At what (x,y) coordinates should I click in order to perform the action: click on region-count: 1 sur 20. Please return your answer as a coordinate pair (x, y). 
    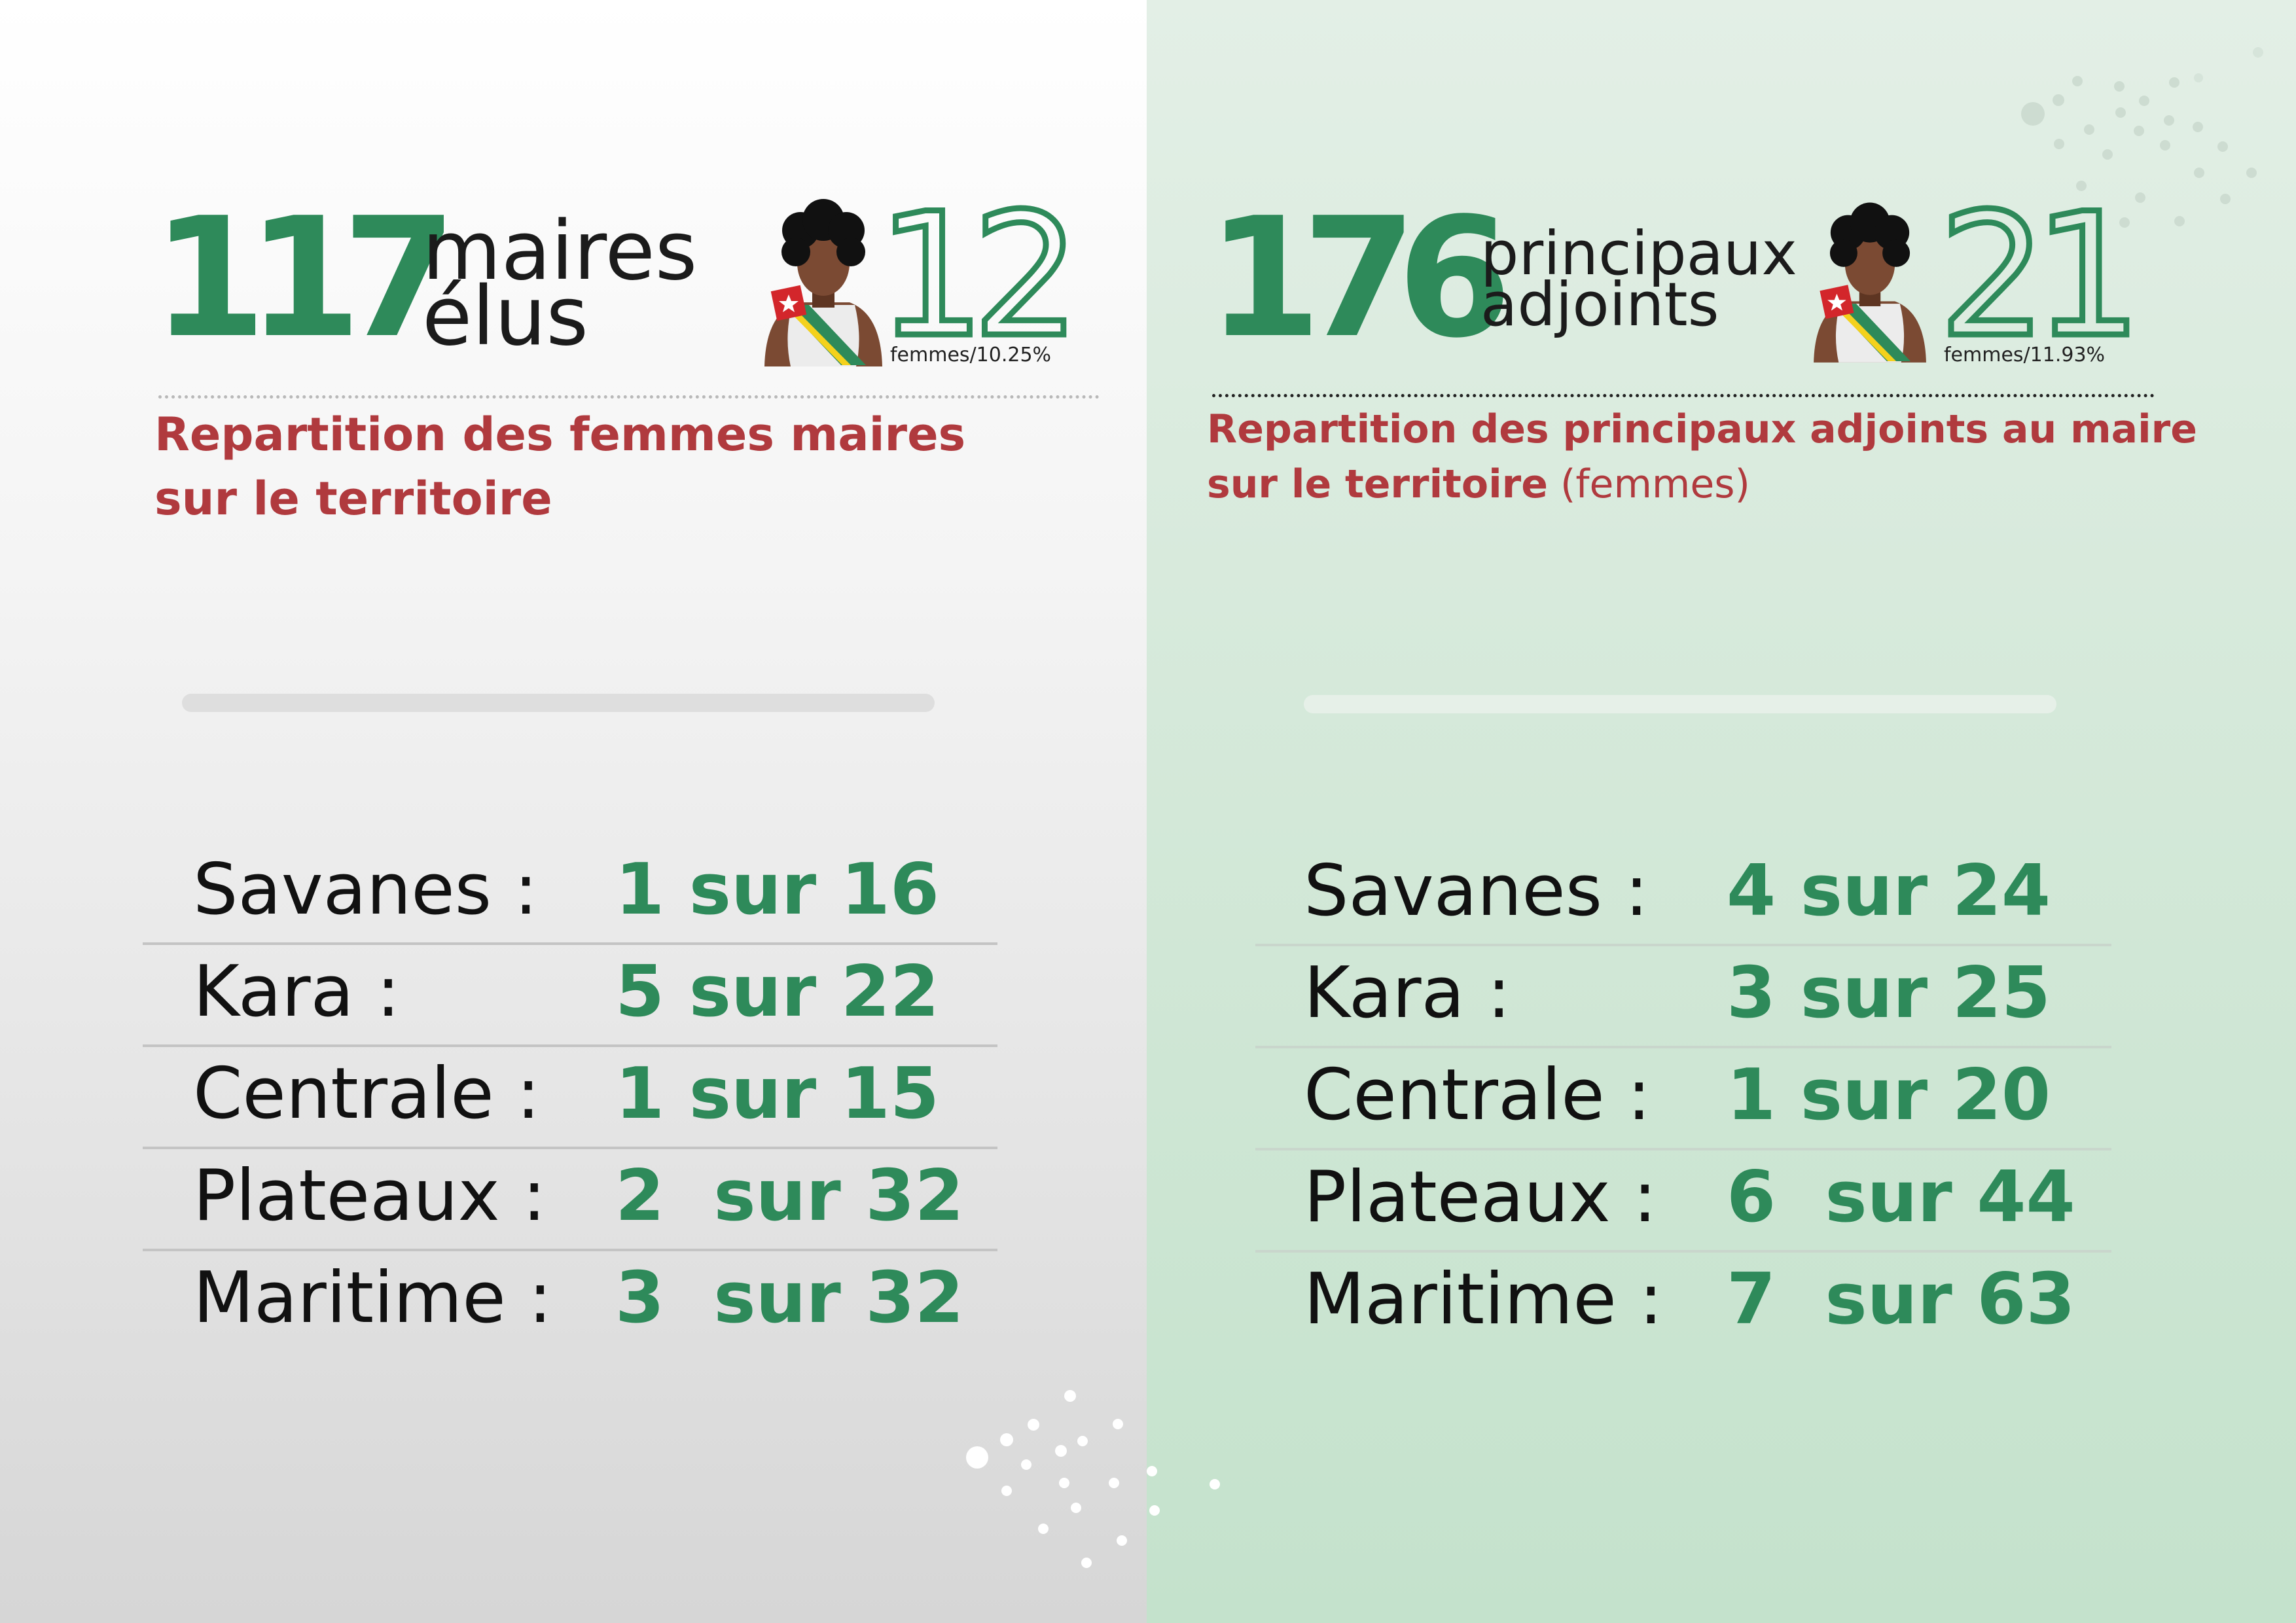
    Looking at the image, I should click on (1889, 1095).